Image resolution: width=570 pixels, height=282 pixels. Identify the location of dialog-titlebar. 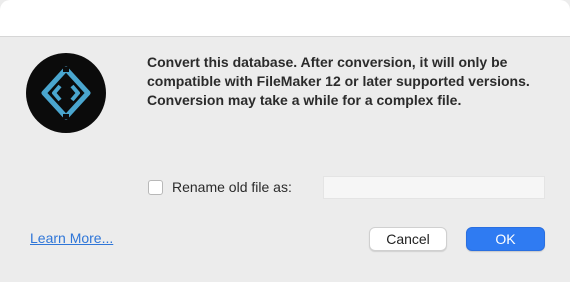
(285, 18).